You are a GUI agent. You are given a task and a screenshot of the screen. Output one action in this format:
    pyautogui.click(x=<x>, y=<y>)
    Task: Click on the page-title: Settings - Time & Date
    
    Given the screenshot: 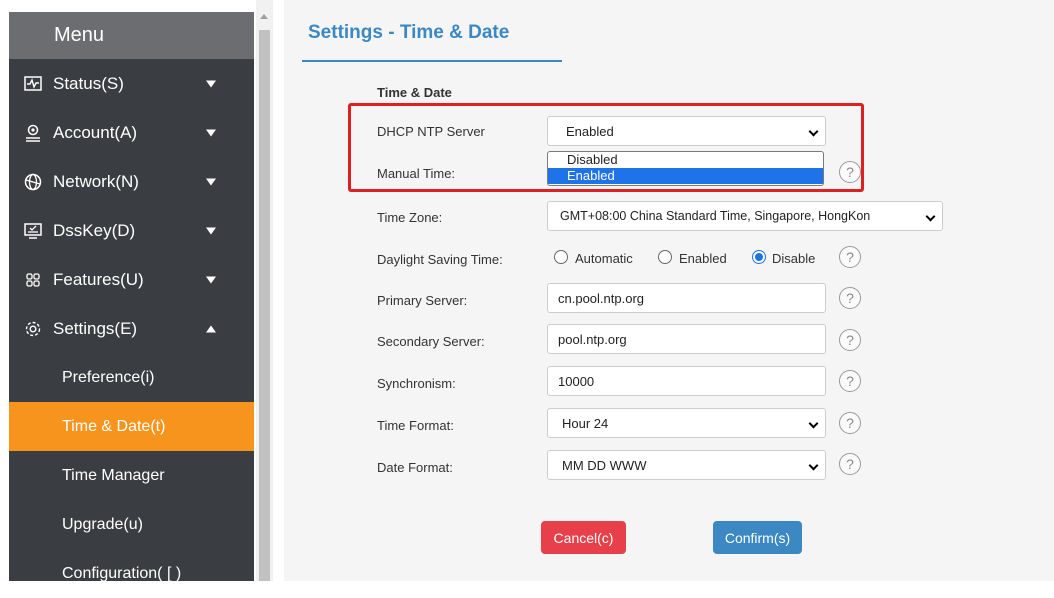 What is the action you would take?
    pyautogui.click(x=409, y=32)
    